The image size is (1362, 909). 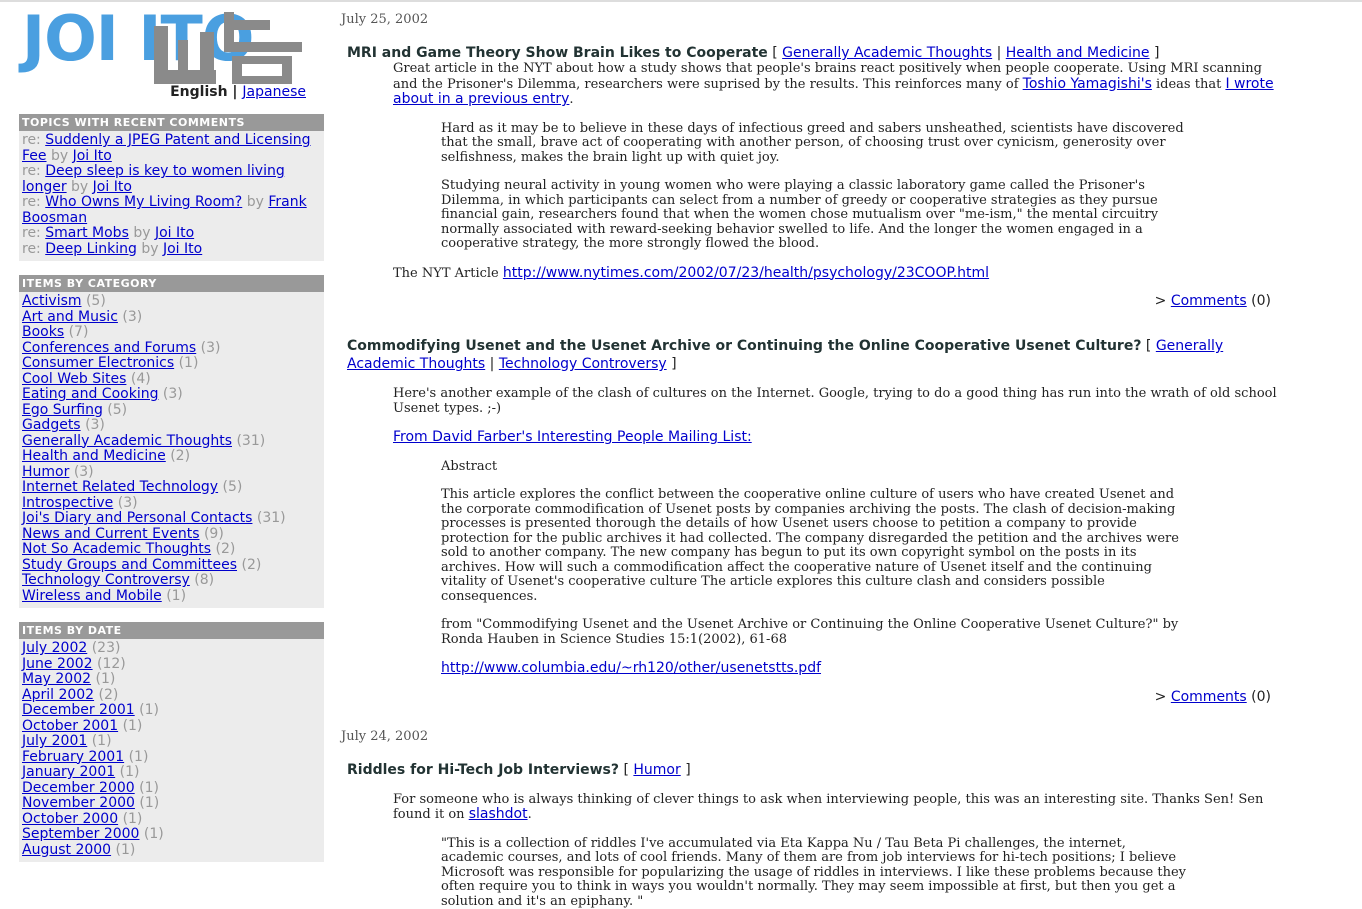 What do you see at coordinates (171, 411) in the screenshot?
I see `category-item: Ego Surfing (5)` at bounding box center [171, 411].